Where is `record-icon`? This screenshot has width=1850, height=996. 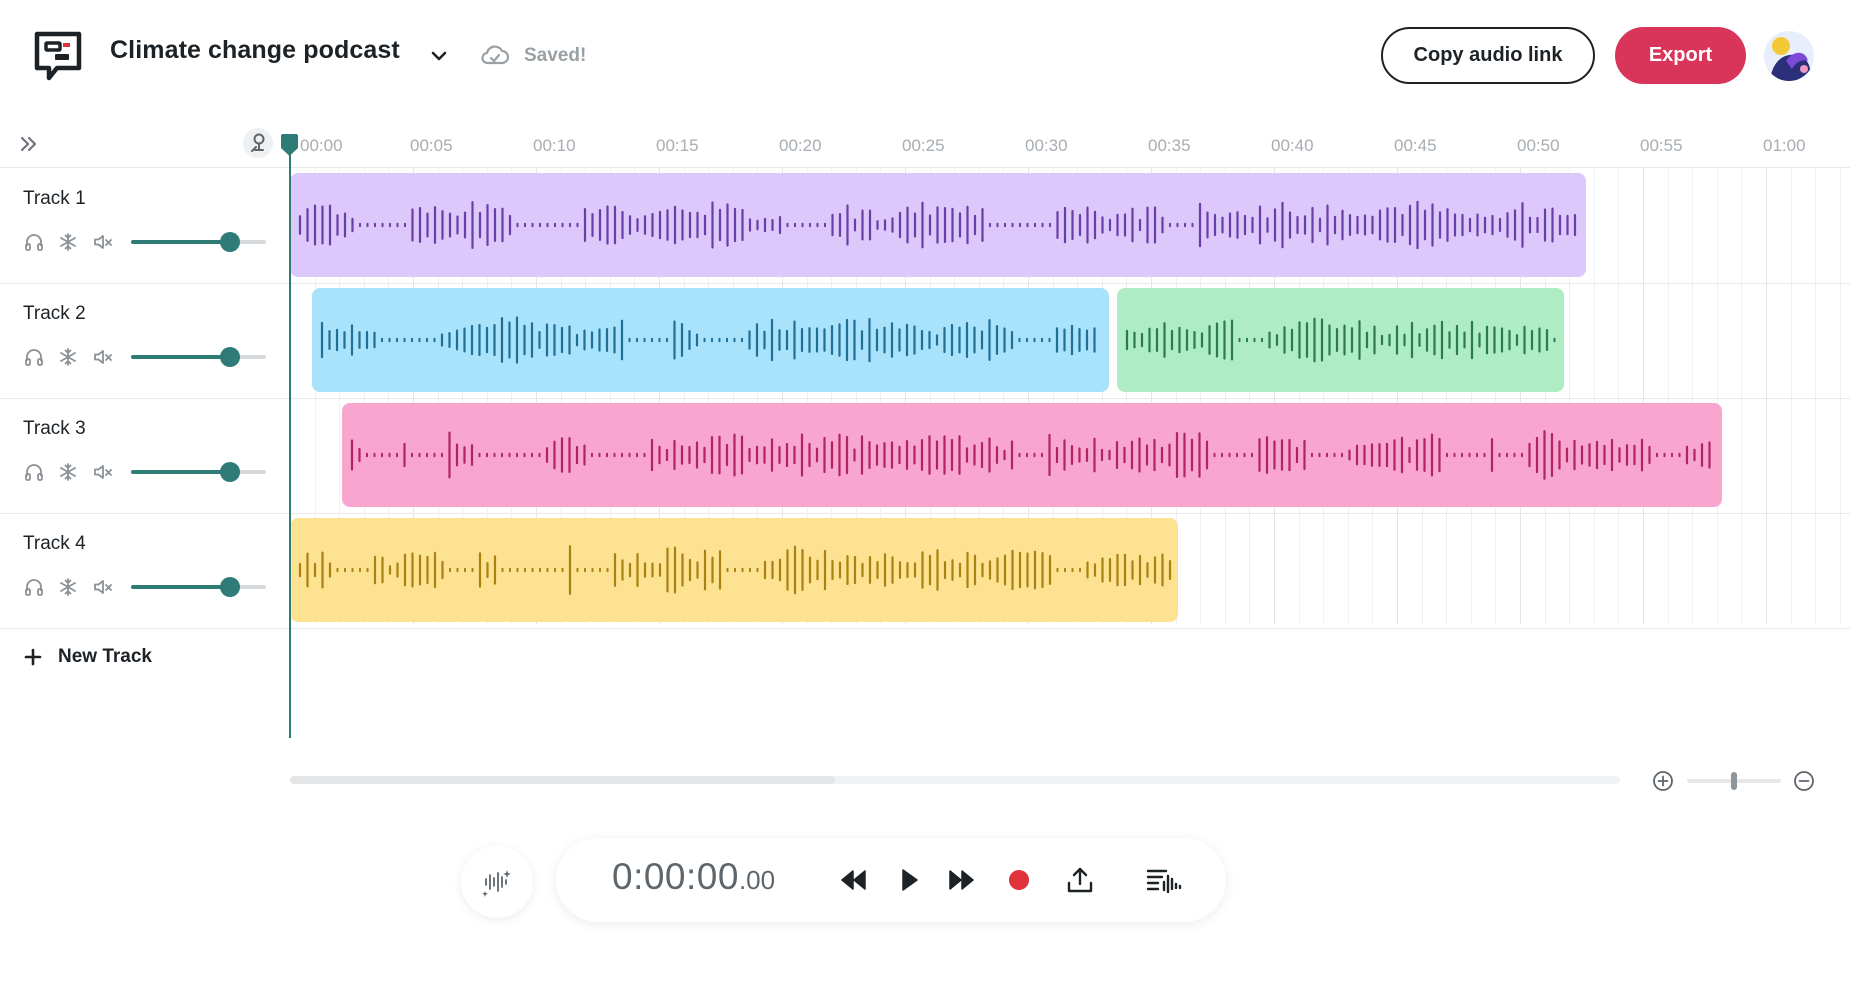 record-icon is located at coordinates (1019, 880).